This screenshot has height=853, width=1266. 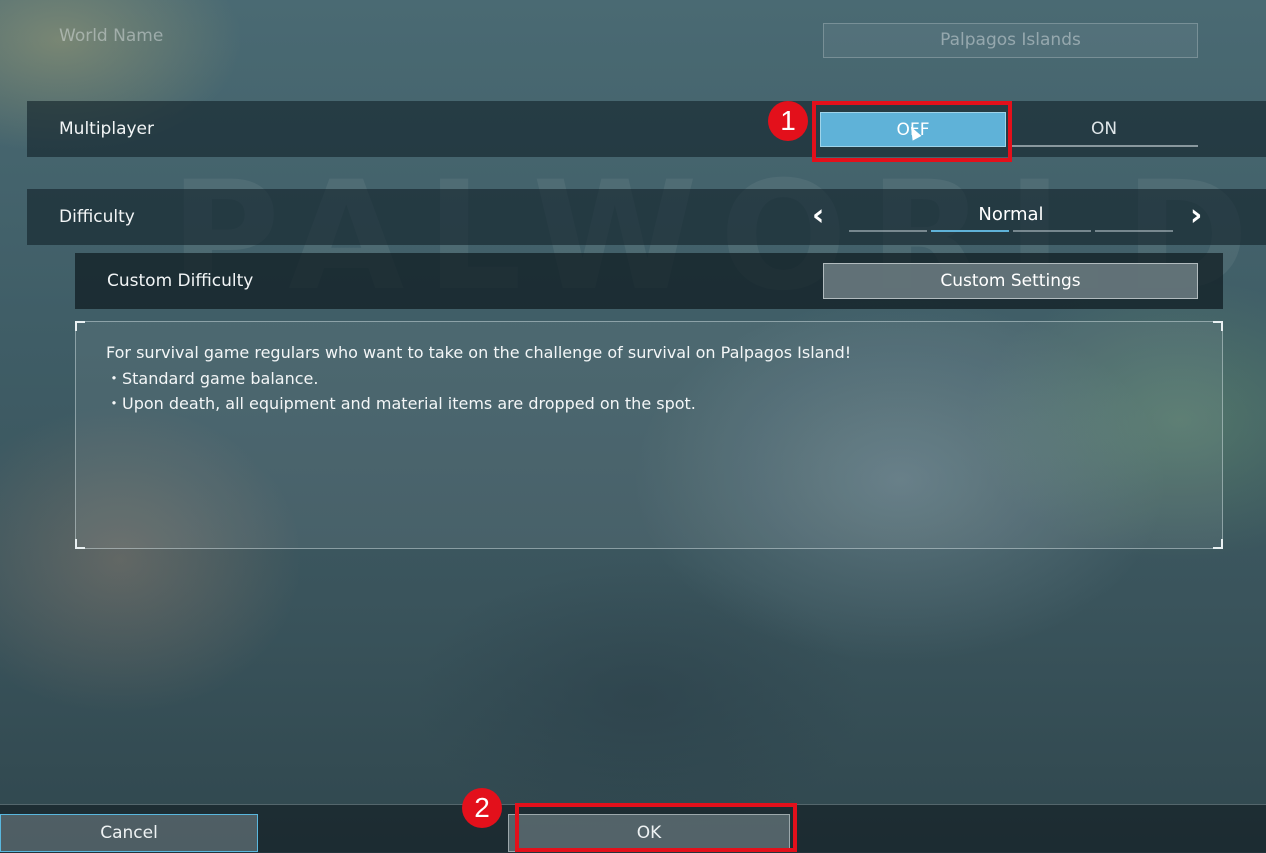 I want to click on world-name-field: Palpagos Islands, so click(x=1010, y=40).